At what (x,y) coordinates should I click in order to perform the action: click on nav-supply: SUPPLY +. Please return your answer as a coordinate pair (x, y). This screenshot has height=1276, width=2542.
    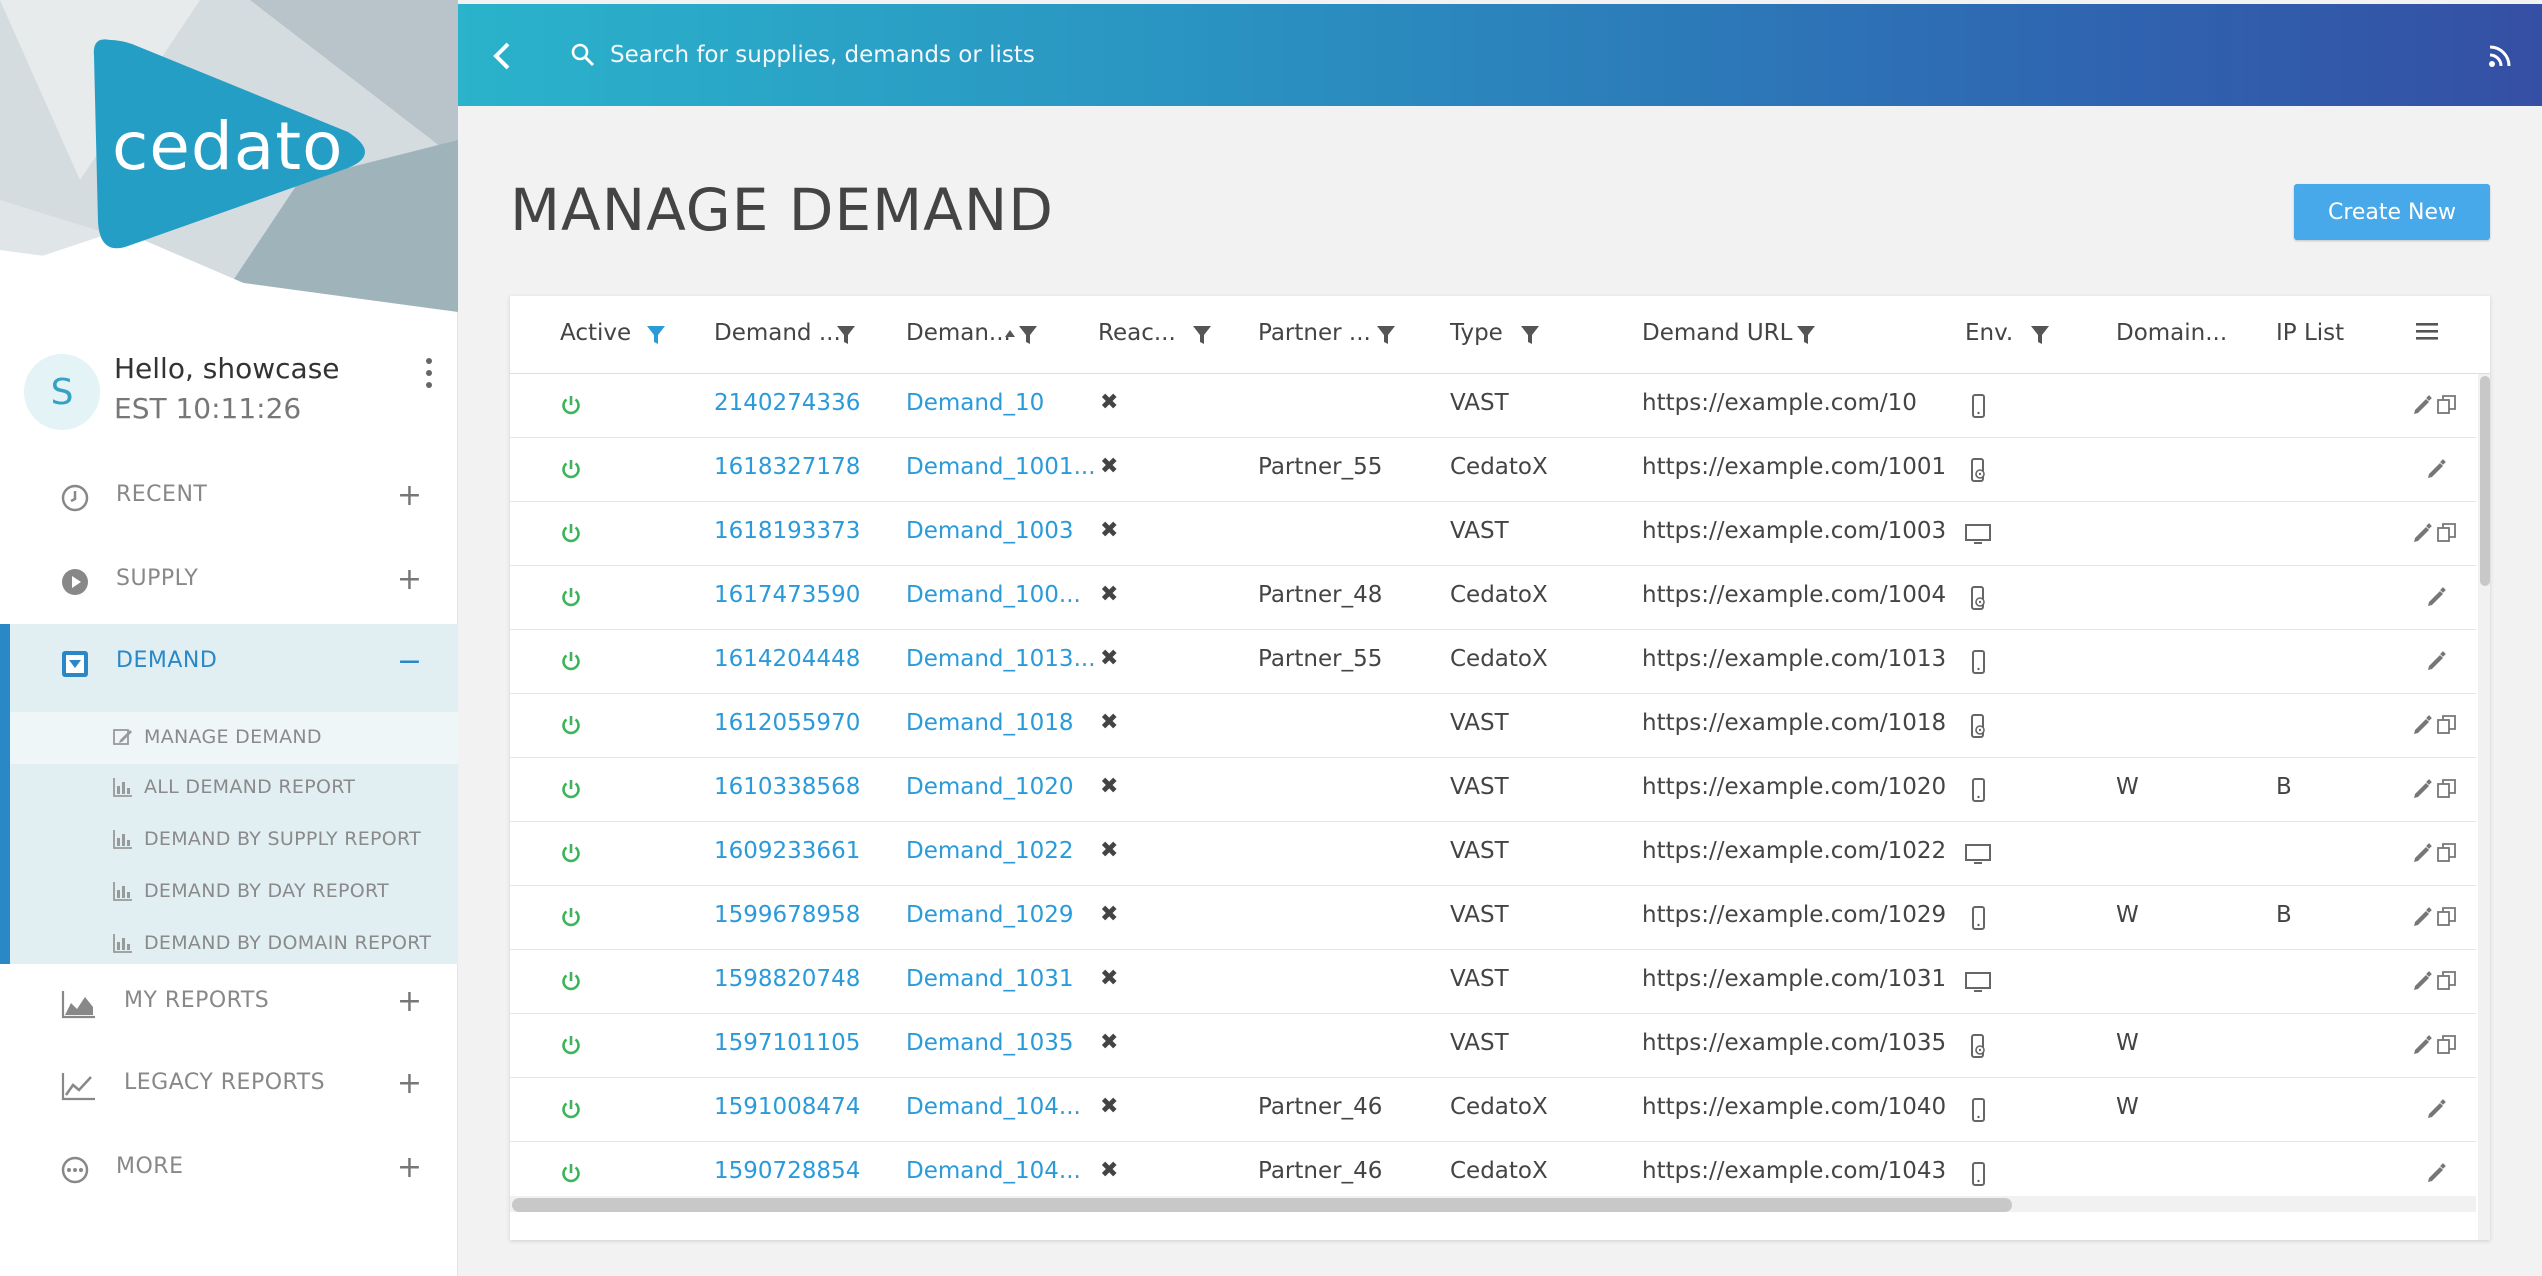
    Looking at the image, I should click on (229, 582).